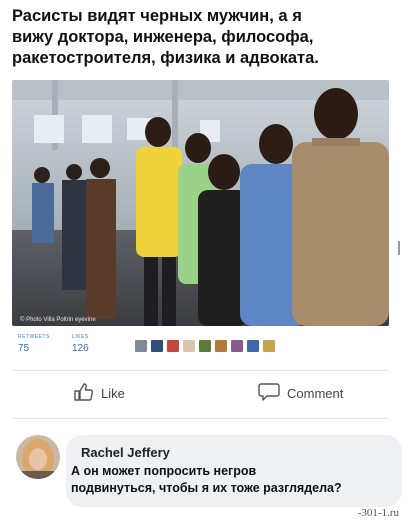  What do you see at coordinates (84, 393) in the screenshot?
I see `thumbs-up-icon` at bounding box center [84, 393].